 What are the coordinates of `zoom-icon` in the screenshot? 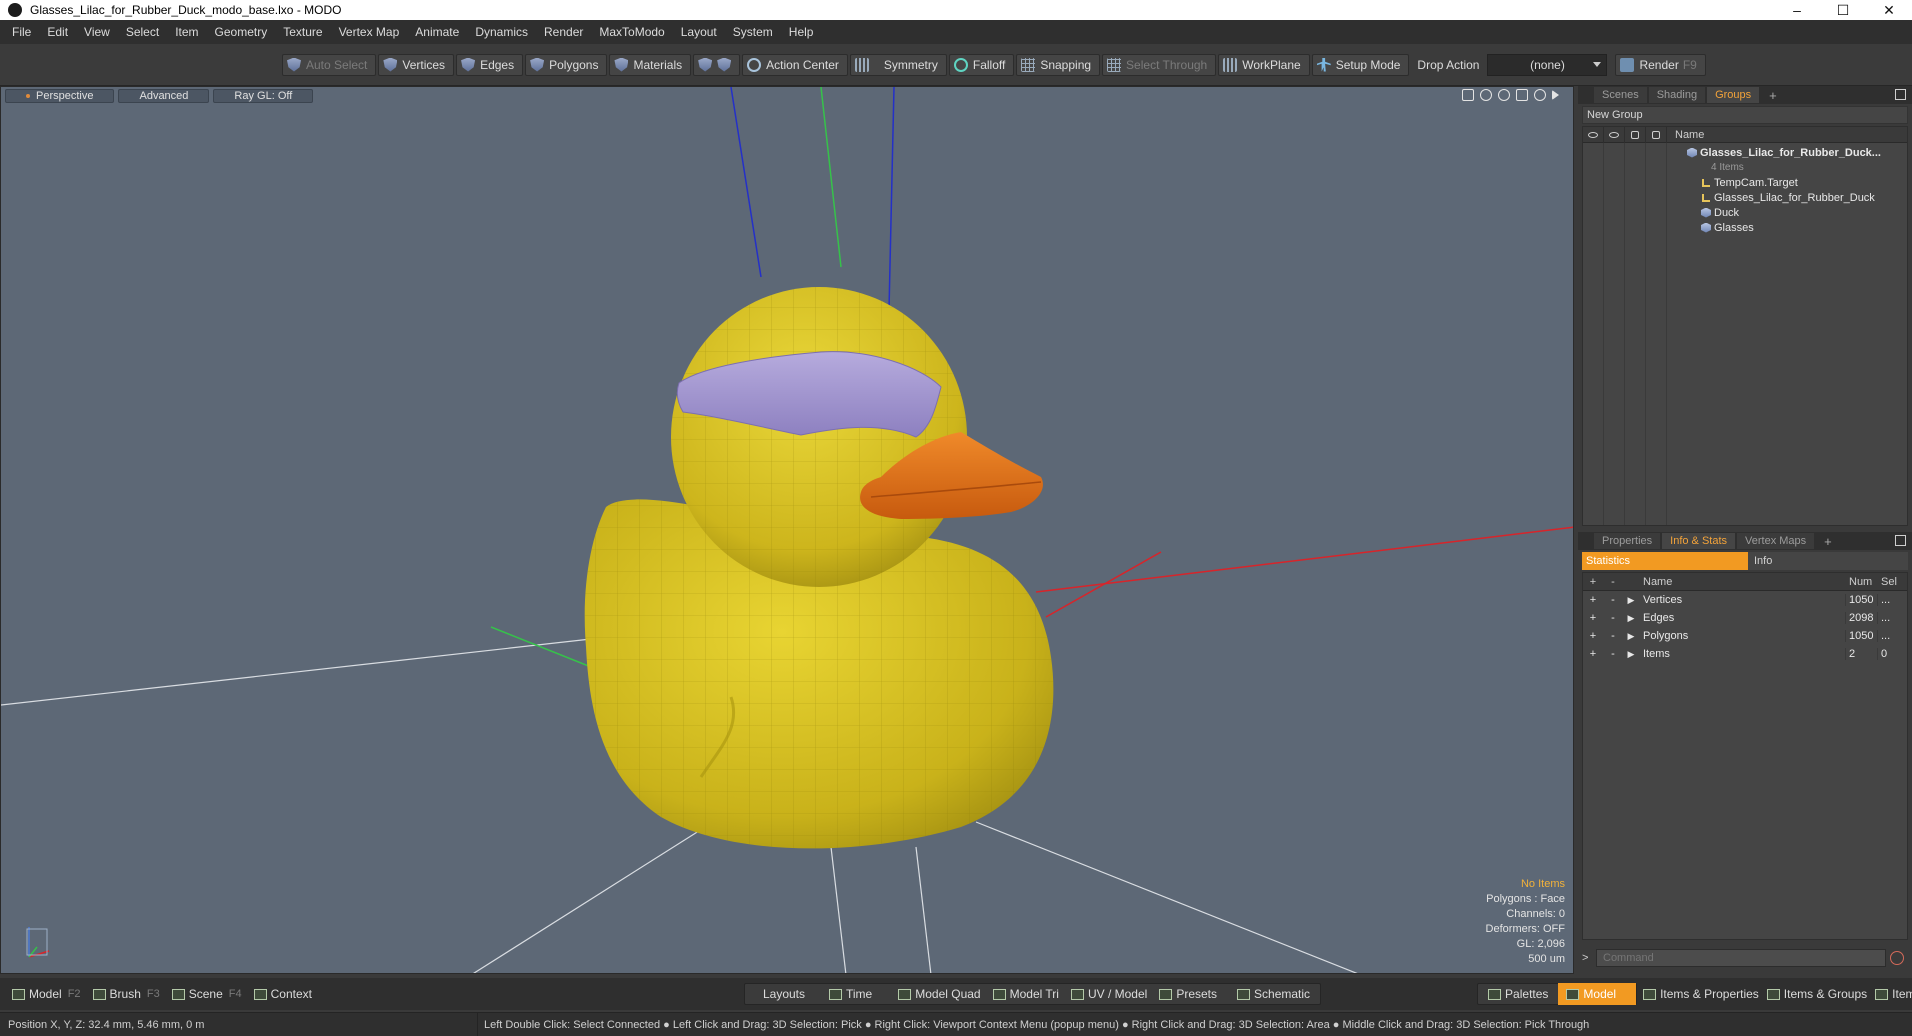 It's located at (1504, 95).